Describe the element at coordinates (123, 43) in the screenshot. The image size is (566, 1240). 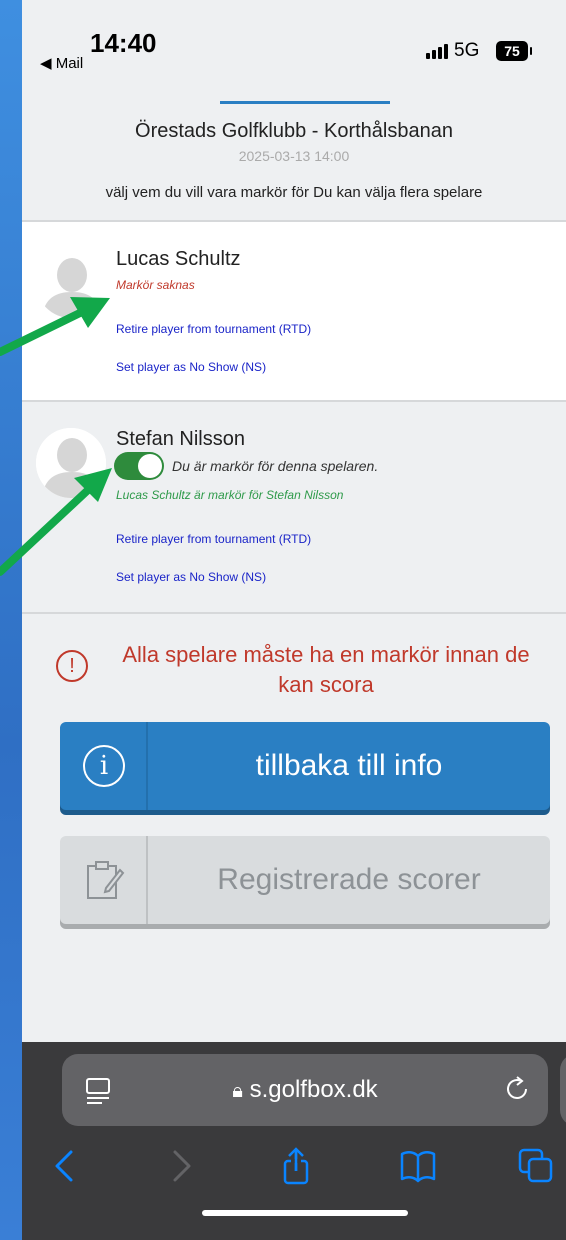
I see `status-time: 14:40` at that location.